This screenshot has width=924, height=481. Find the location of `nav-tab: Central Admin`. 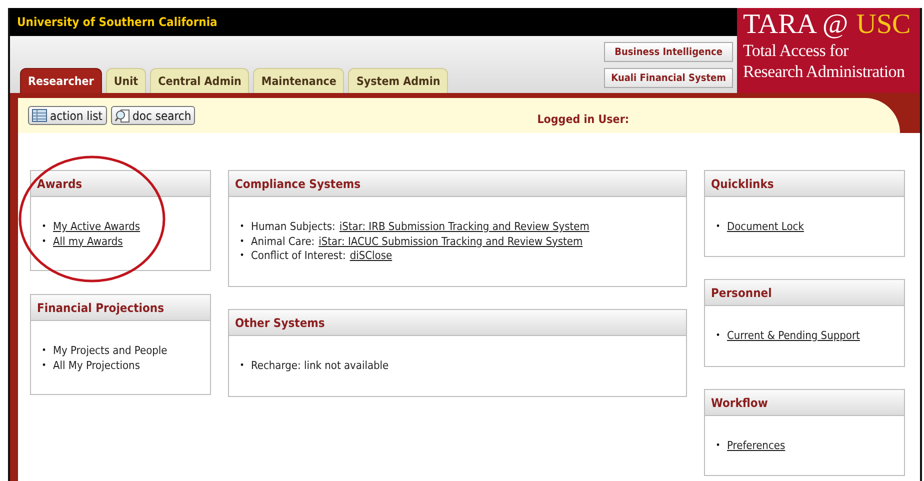

nav-tab: Central Admin is located at coordinates (200, 80).